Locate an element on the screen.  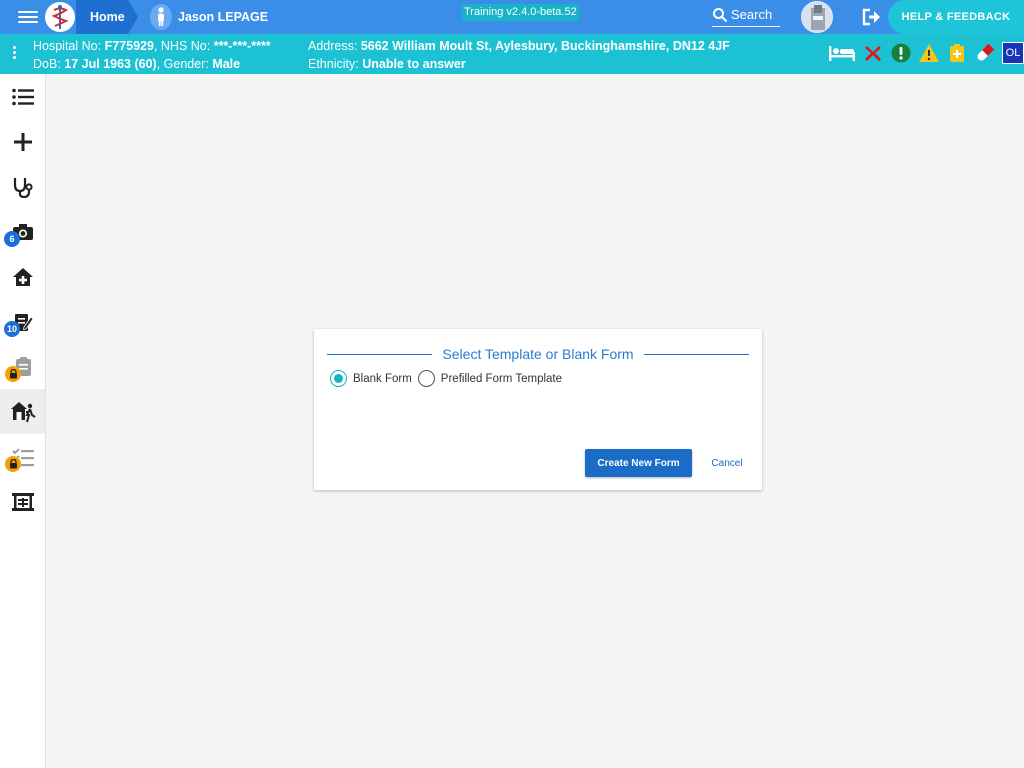
sidebar-item-discharge is located at coordinates (22, 411).